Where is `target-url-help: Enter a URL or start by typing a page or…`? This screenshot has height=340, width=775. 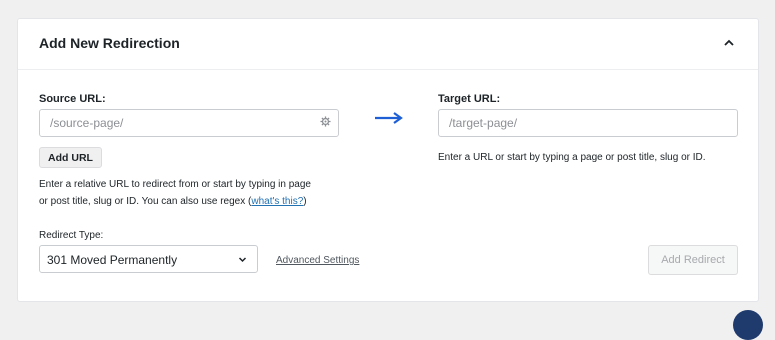 target-url-help: Enter a URL or start by typing a page or… is located at coordinates (572, 157).